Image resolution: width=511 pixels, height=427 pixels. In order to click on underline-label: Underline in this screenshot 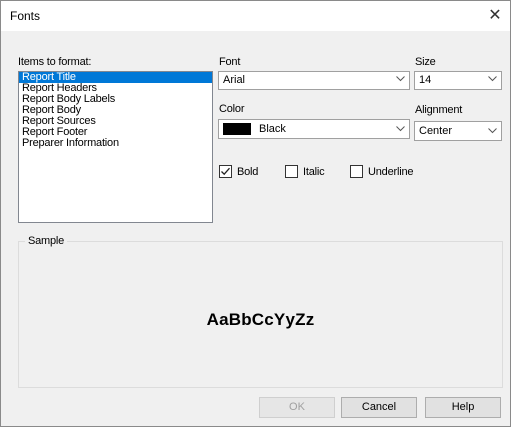, I will do `click(391, 172)`.